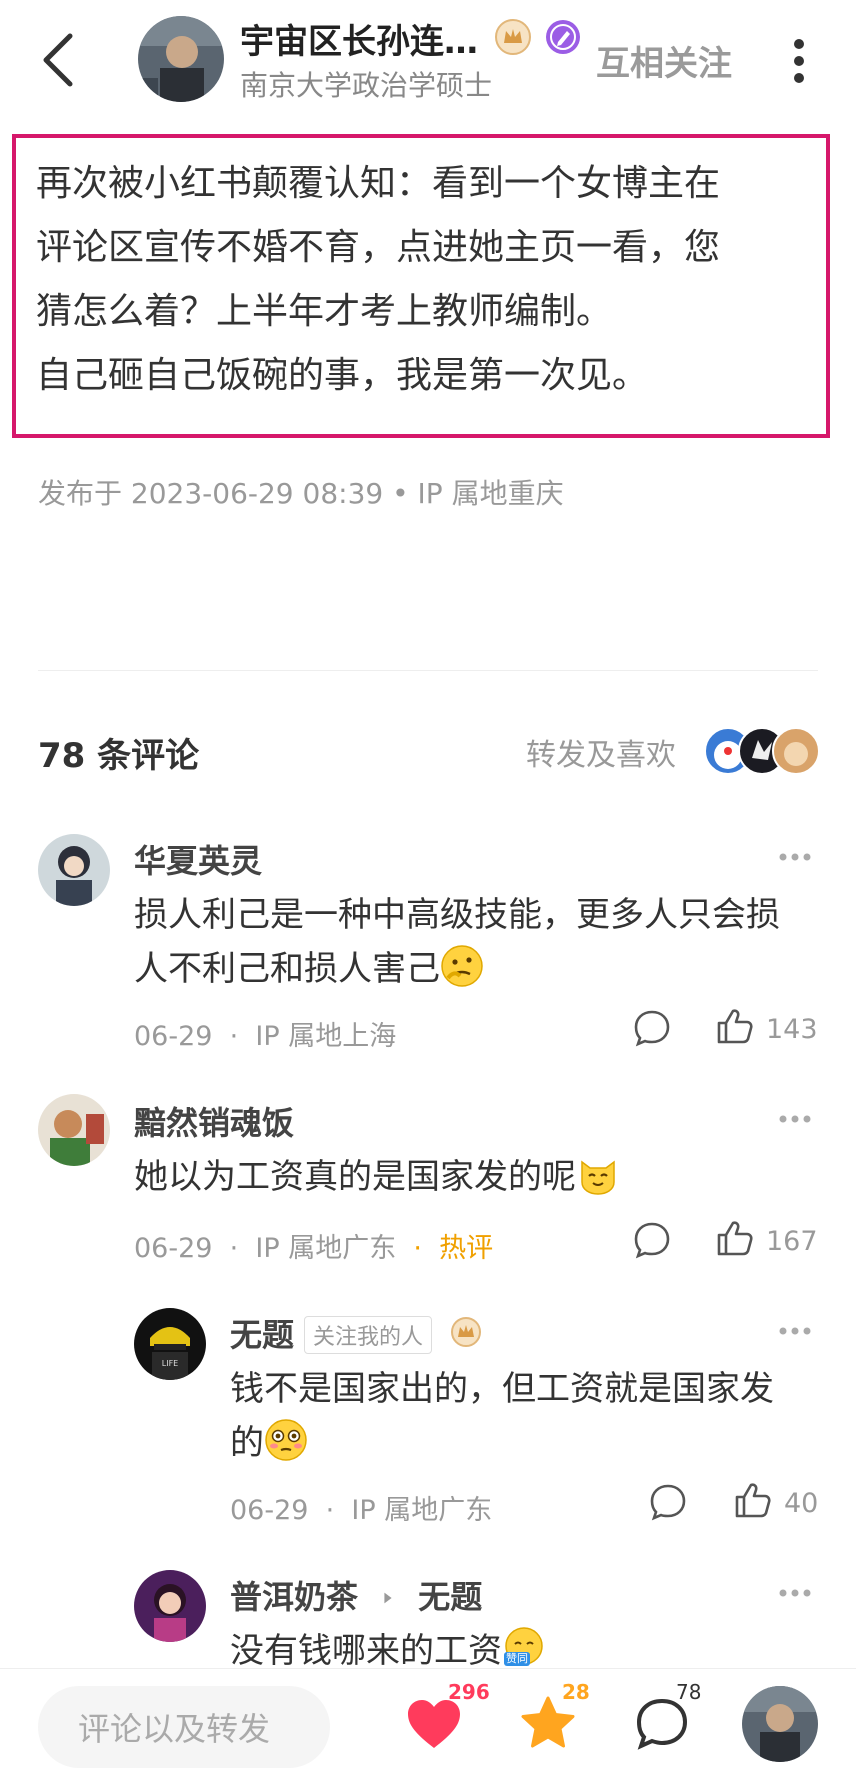 The width and height of the screenshot is (856, 1779). What do you see at coordinates (301, 493) in the screenshot?
I see `post-meta: 发布于 2023-06-29 08:39 • IP 属地重庆` at bounding box center [301, 493].